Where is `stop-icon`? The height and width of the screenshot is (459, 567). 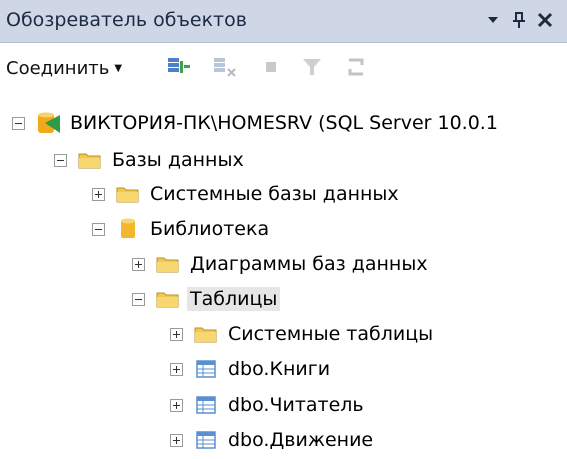 stop-icon is located at coordinates (271, 67).